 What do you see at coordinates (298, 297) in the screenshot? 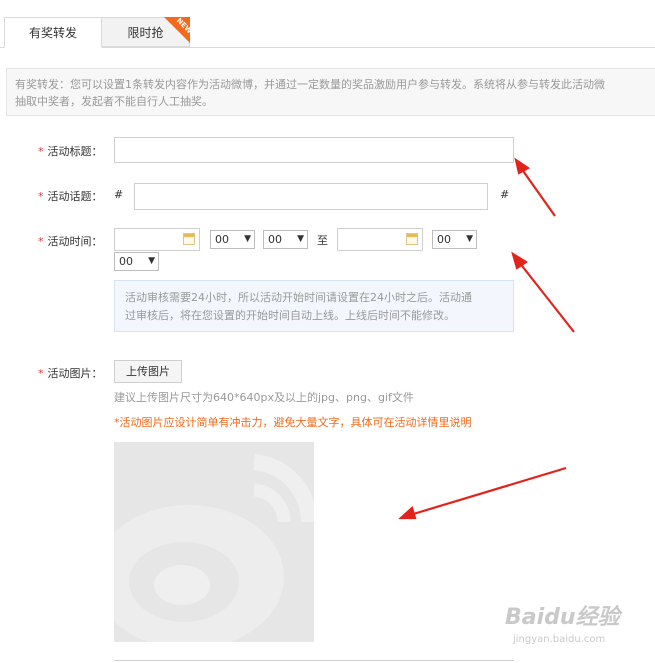
I see `tip-line: 活动审核需要24小时，所以活动开始时间请设置在24小时之后。活动通` at bounding box center [298, 297].